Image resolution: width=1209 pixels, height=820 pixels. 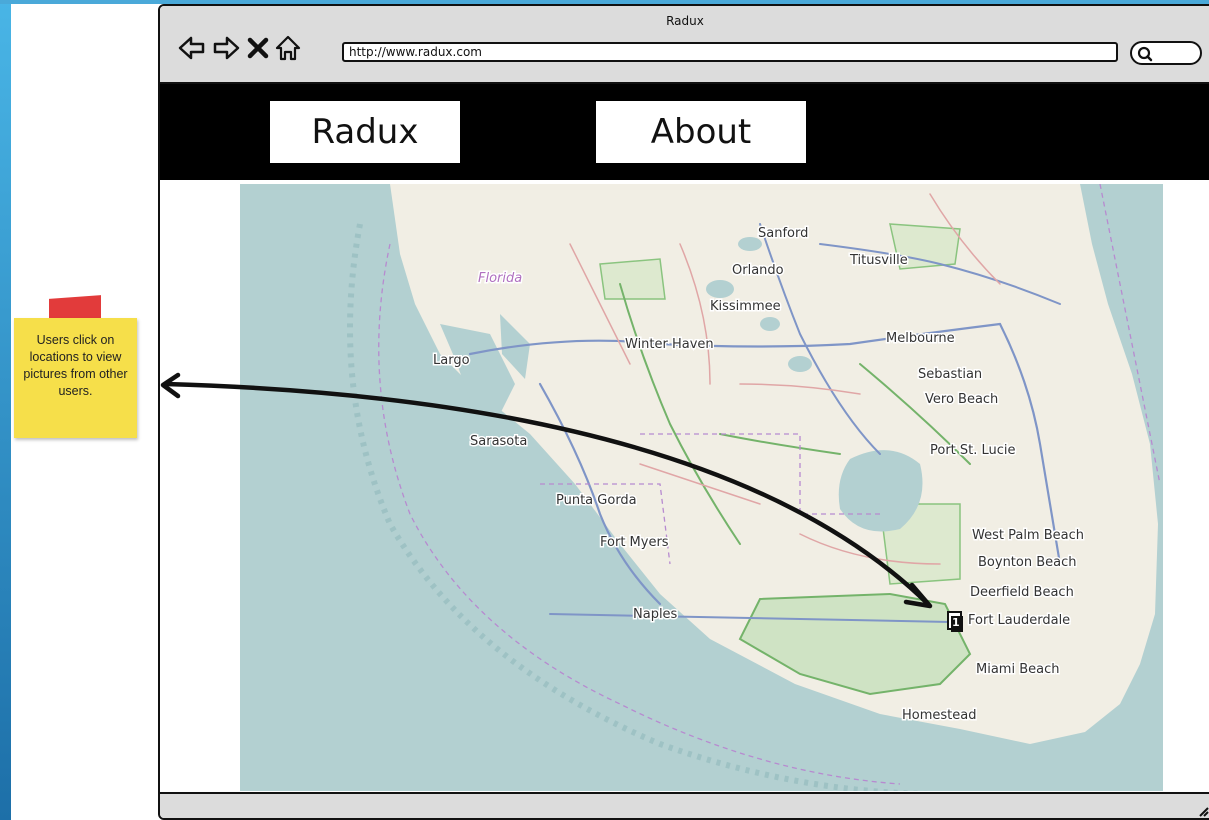 I want to click on map-label-titusville: Titusville, so click(x=878, y=260).